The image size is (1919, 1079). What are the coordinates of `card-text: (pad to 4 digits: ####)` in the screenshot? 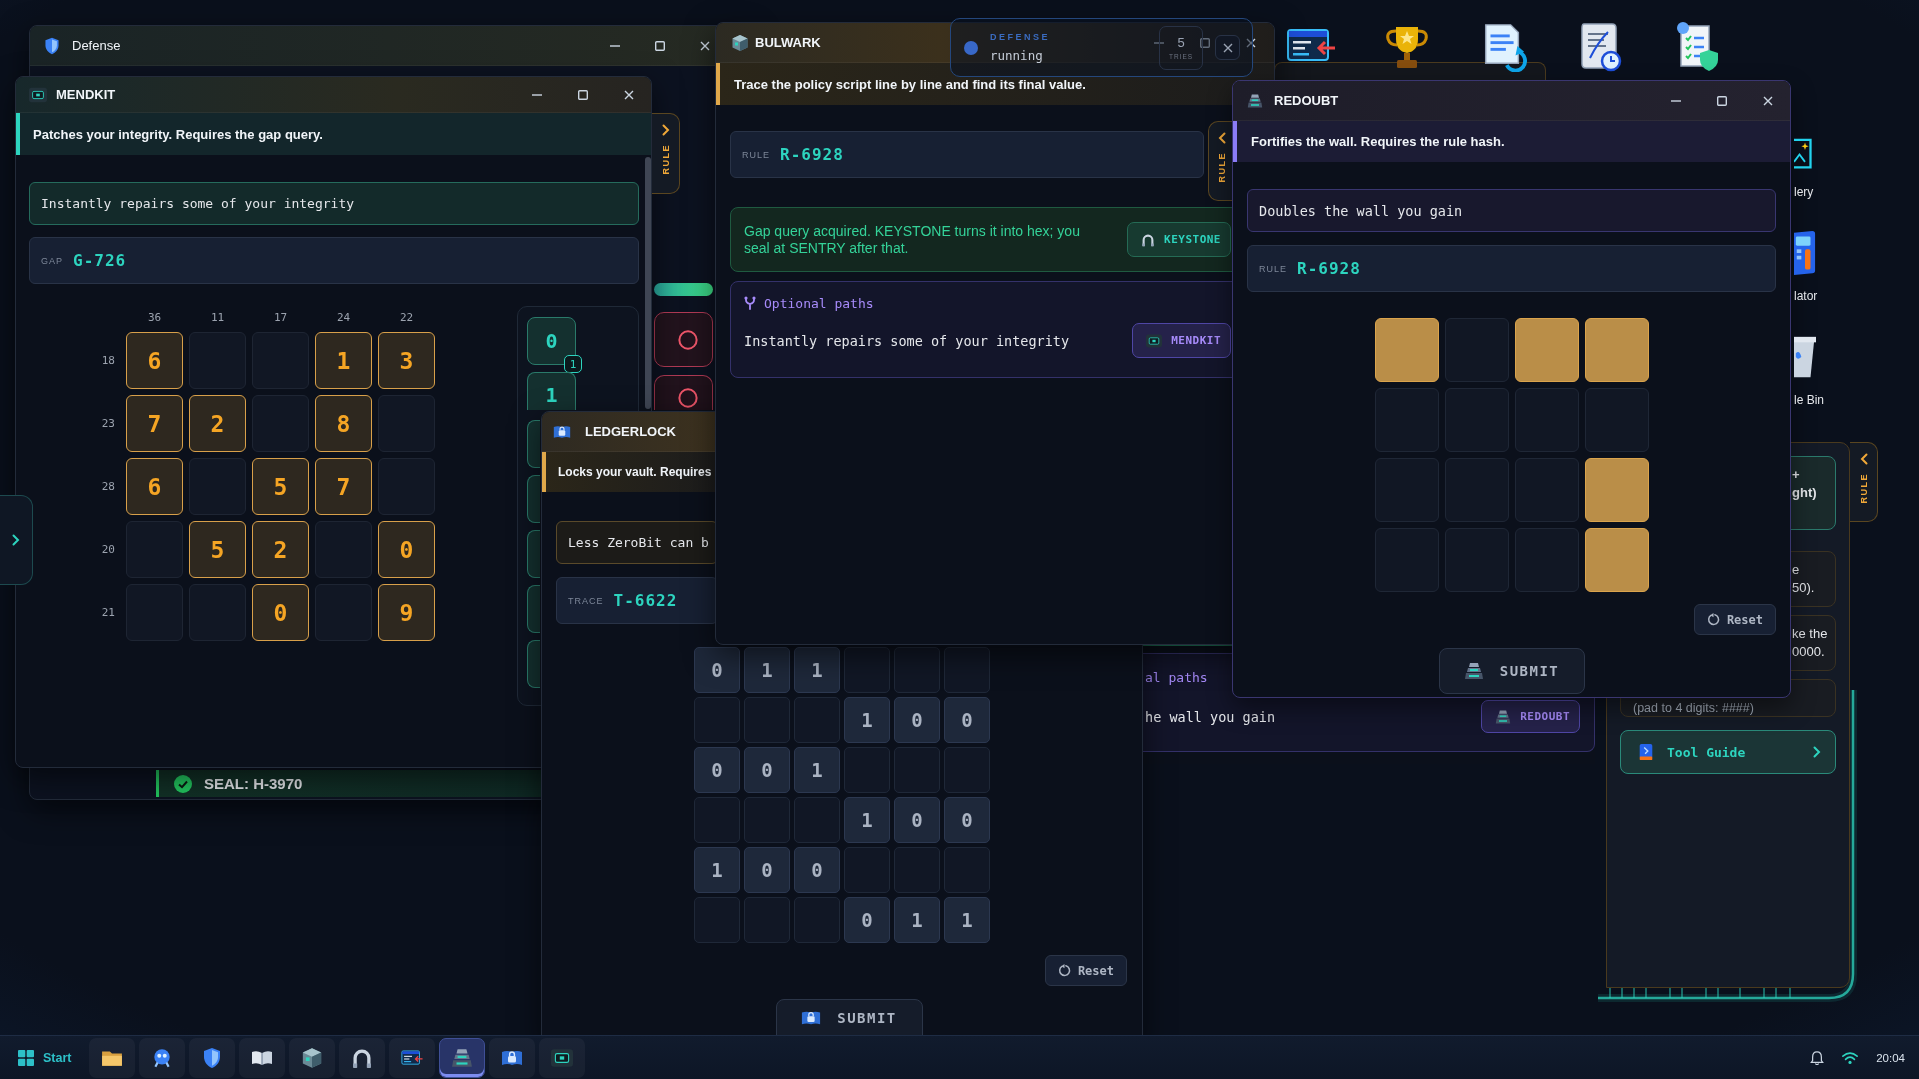 It's located at (1693, 708).